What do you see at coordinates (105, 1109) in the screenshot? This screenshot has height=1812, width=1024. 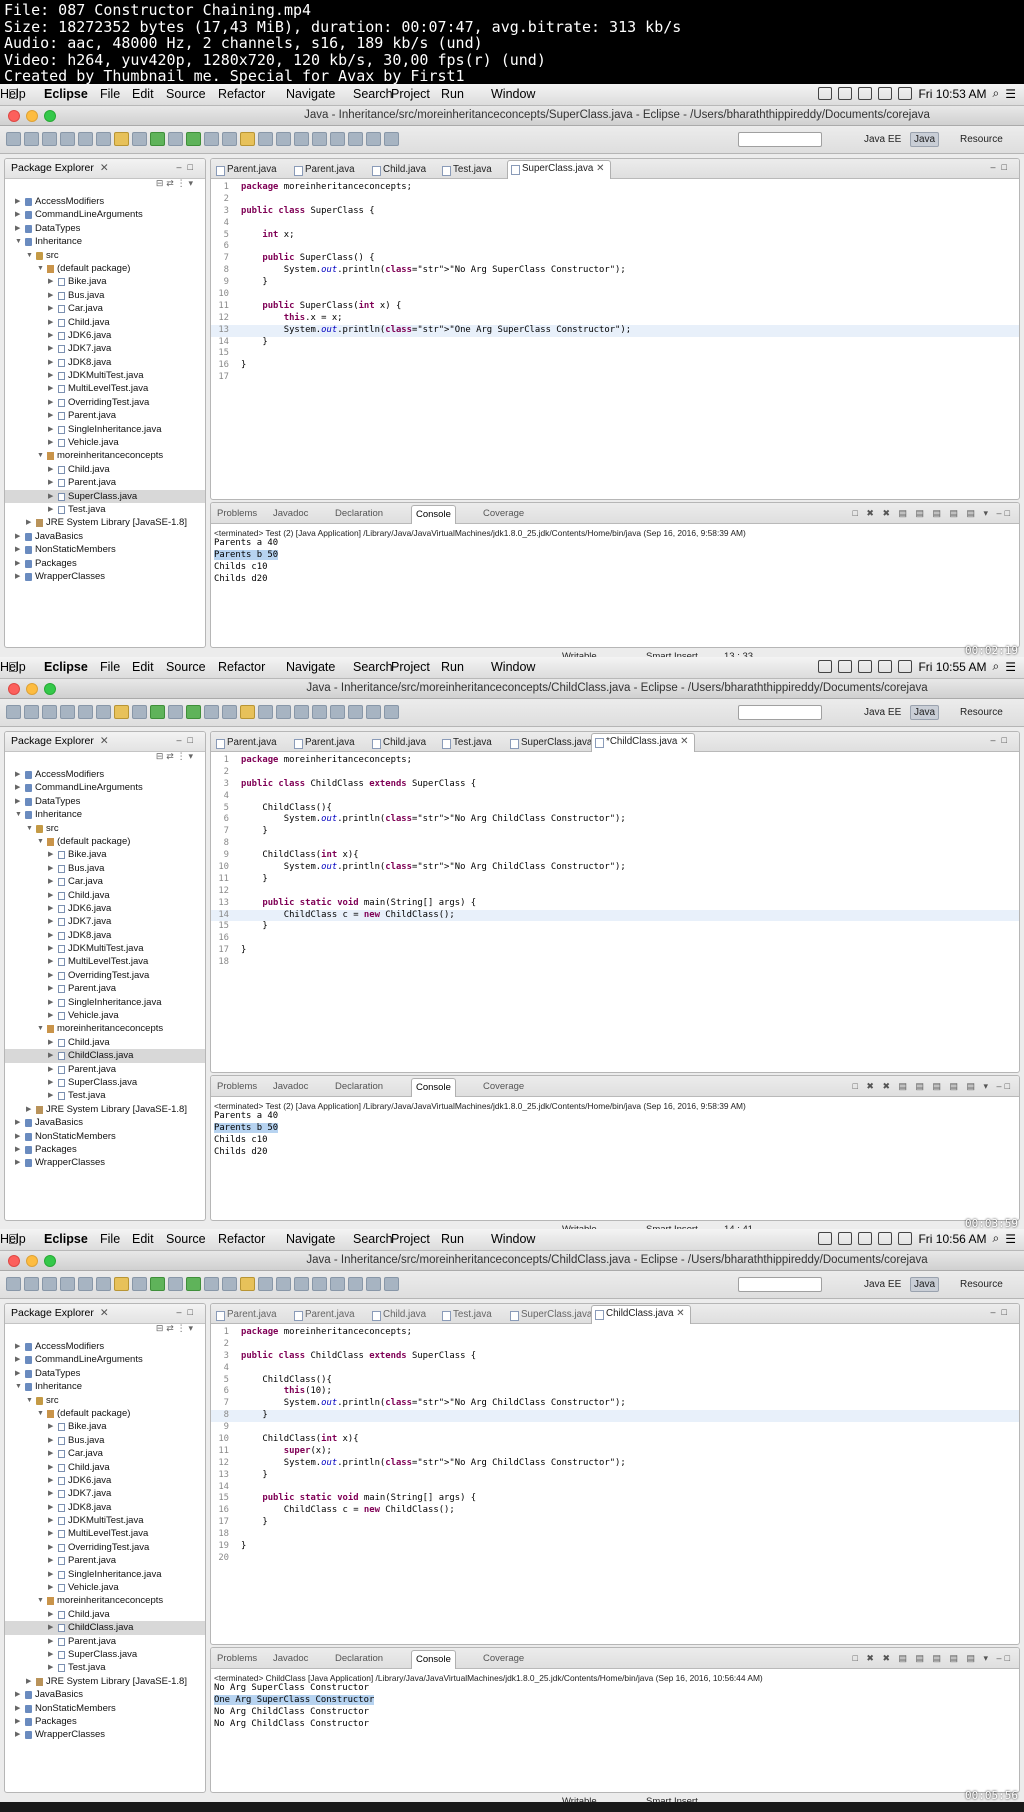 I see `tree-item: ▶ JRE System Library [JavaSE-1.8]` at bounding box center [105, 1109].